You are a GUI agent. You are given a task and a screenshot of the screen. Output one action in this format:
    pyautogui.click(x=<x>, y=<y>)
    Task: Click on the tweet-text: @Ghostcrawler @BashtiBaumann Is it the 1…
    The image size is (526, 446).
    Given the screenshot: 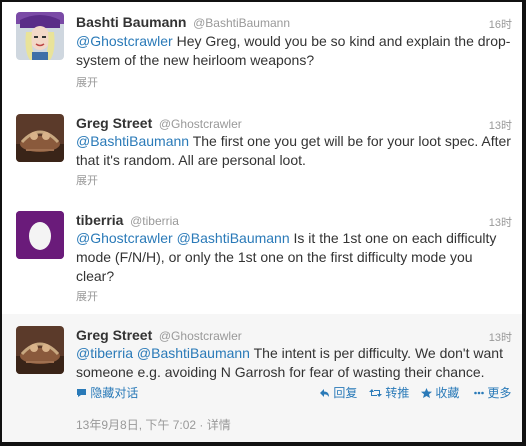 What is the action you would take?
    pyautogui.click(x=286, y=257)
    